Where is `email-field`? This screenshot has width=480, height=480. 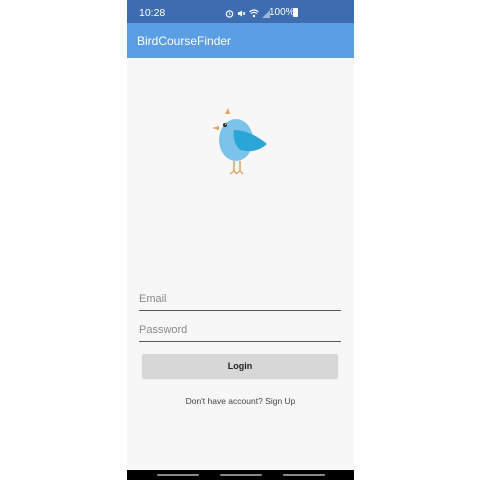
email-field is located at coordinates (240, 299).